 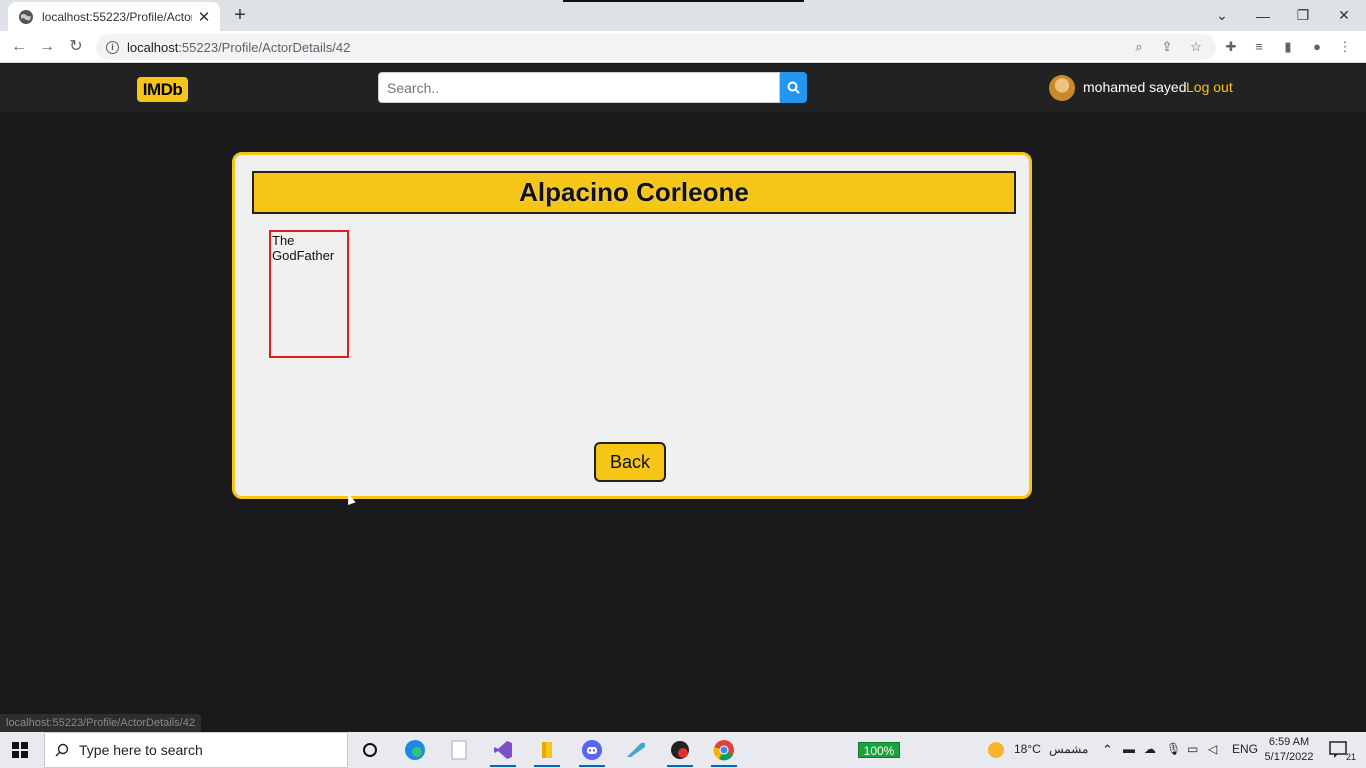 What do you see at coordinates (20, 750) in the screenshot?
I see `windows-start-icon` at bounding box center [20, 750].